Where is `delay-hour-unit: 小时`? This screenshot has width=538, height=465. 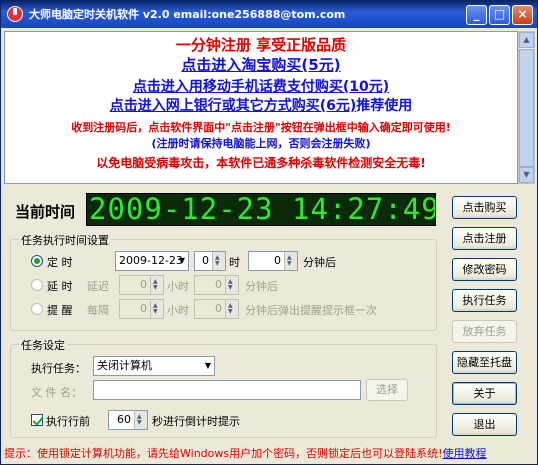 delay-hour-unit: 小时 is located at coordinates (178, 286).